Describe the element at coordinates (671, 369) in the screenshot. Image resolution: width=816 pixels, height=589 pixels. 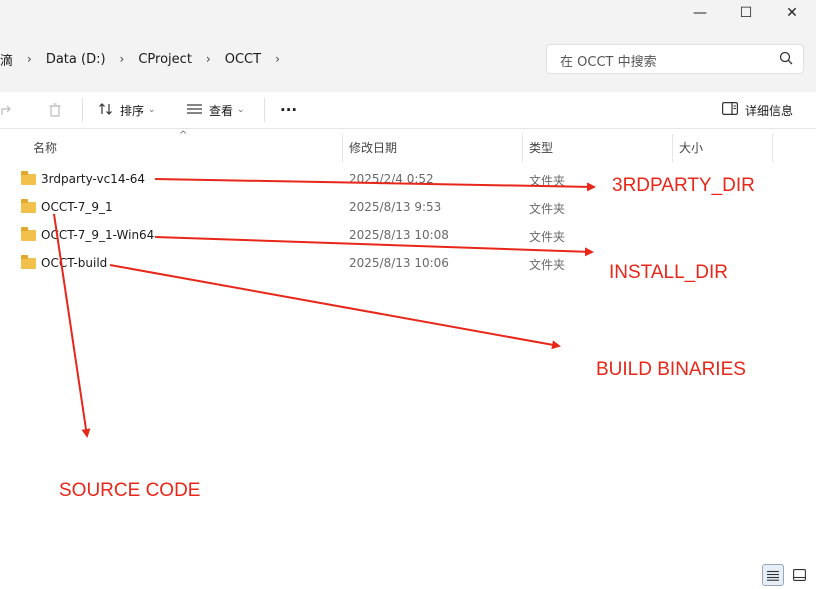
I see `annotation-build-binaries: BUILD BINARIES` at that location.